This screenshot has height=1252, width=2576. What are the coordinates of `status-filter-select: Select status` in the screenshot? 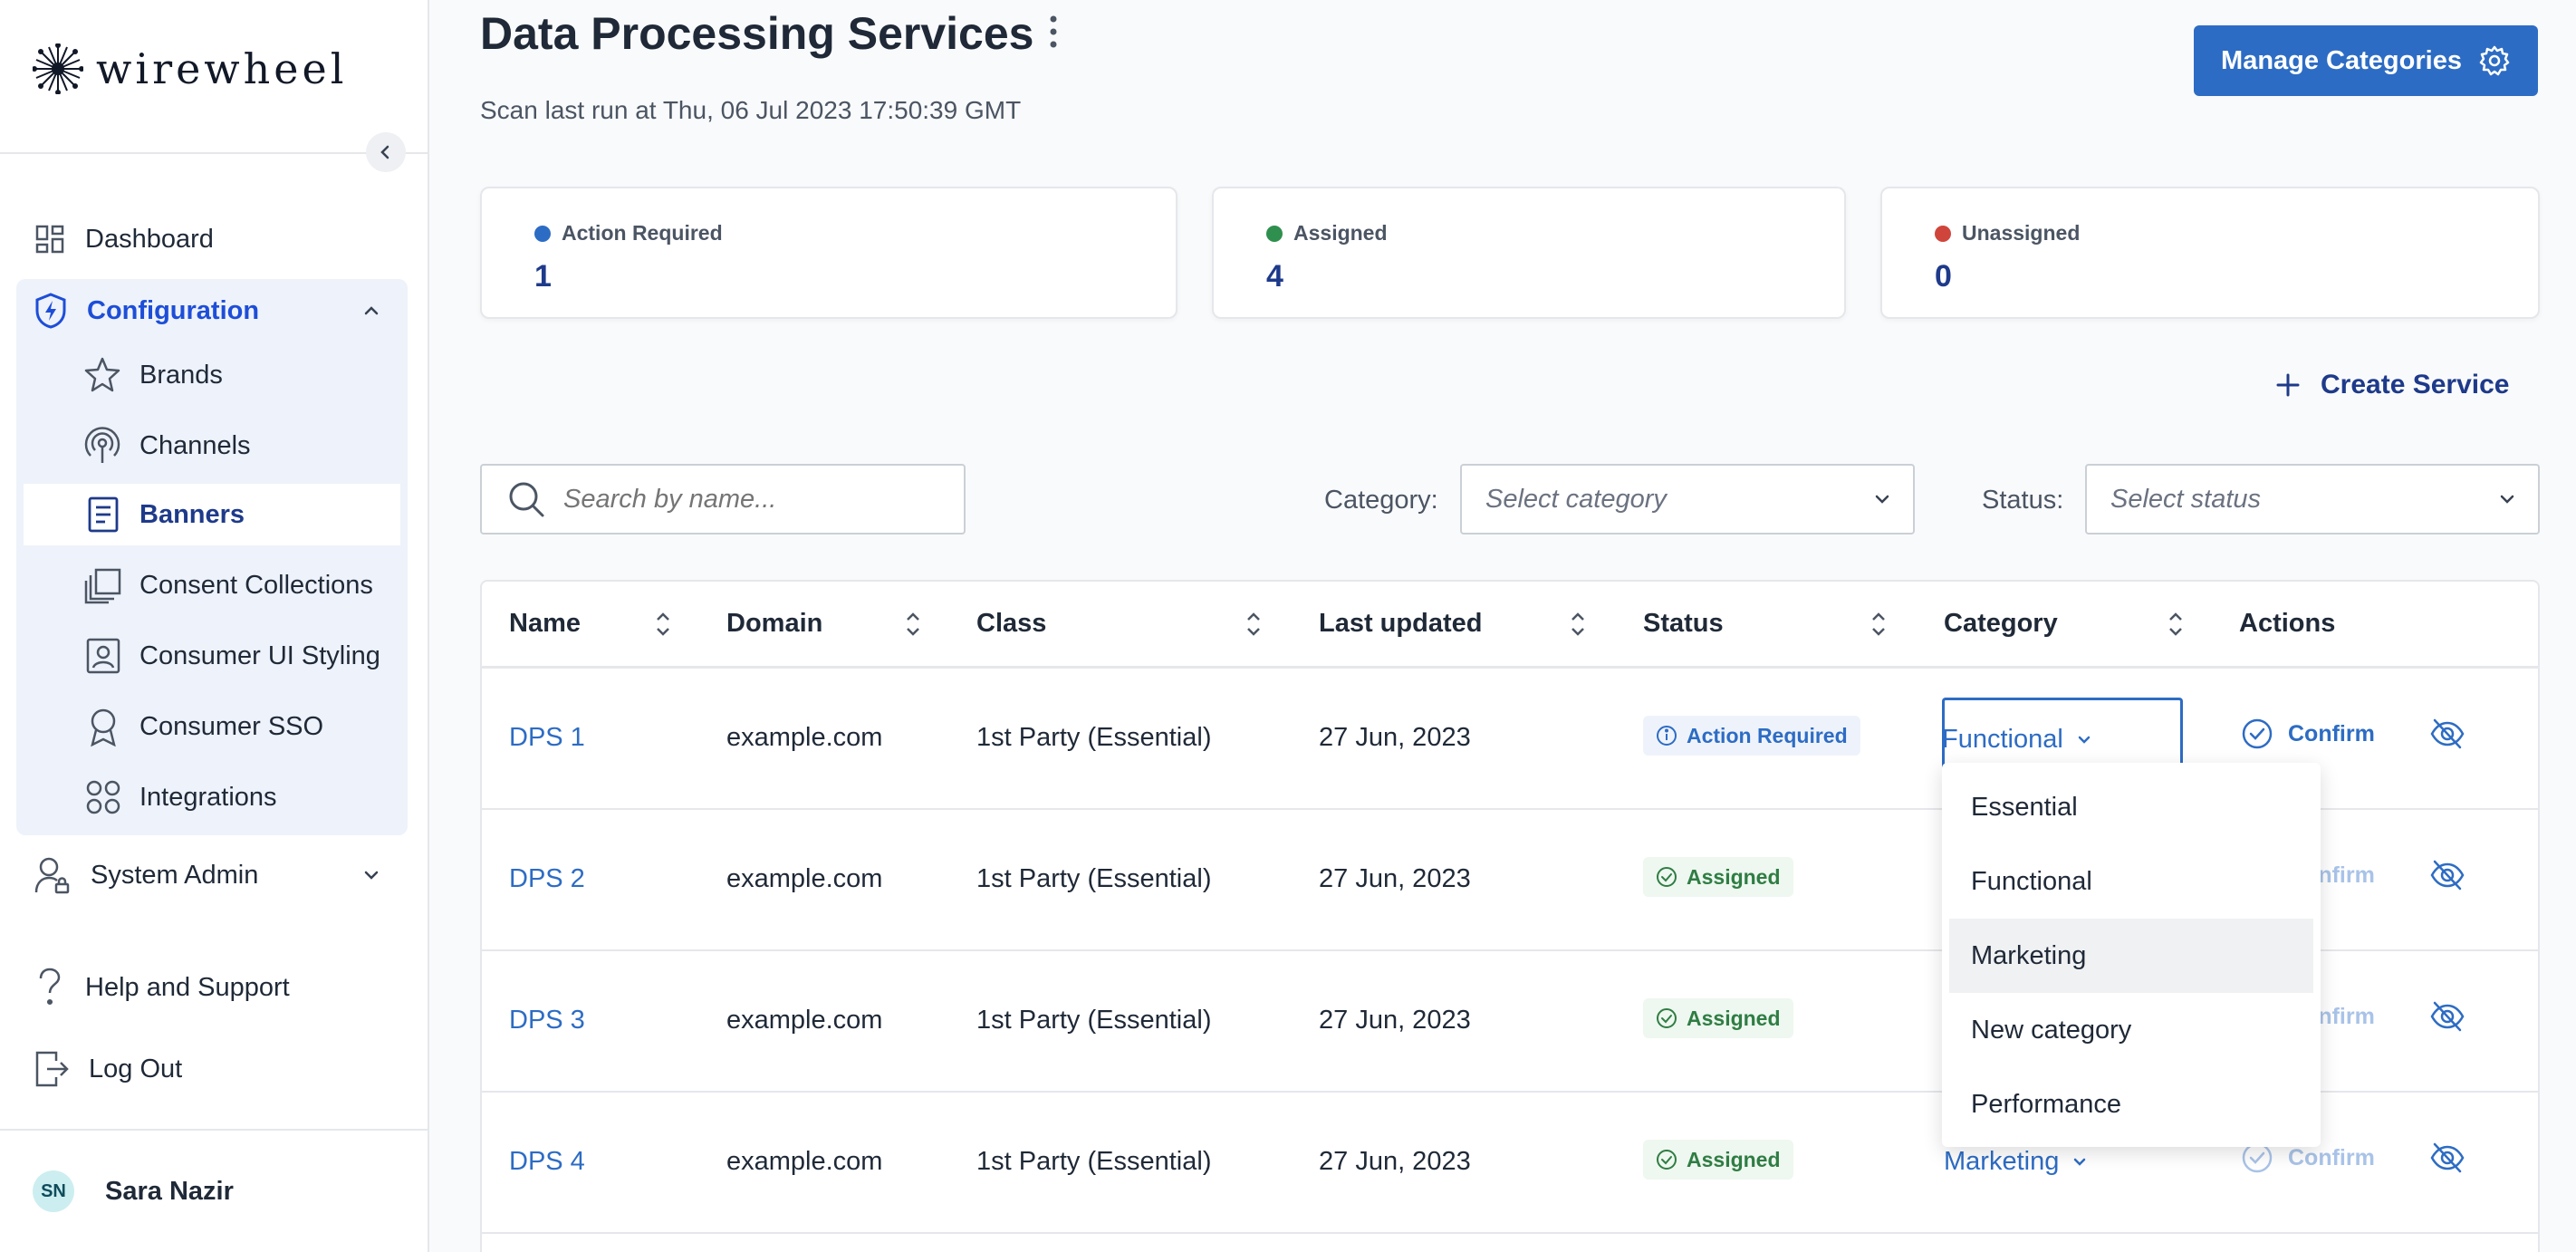 It's located at (2312, 499).